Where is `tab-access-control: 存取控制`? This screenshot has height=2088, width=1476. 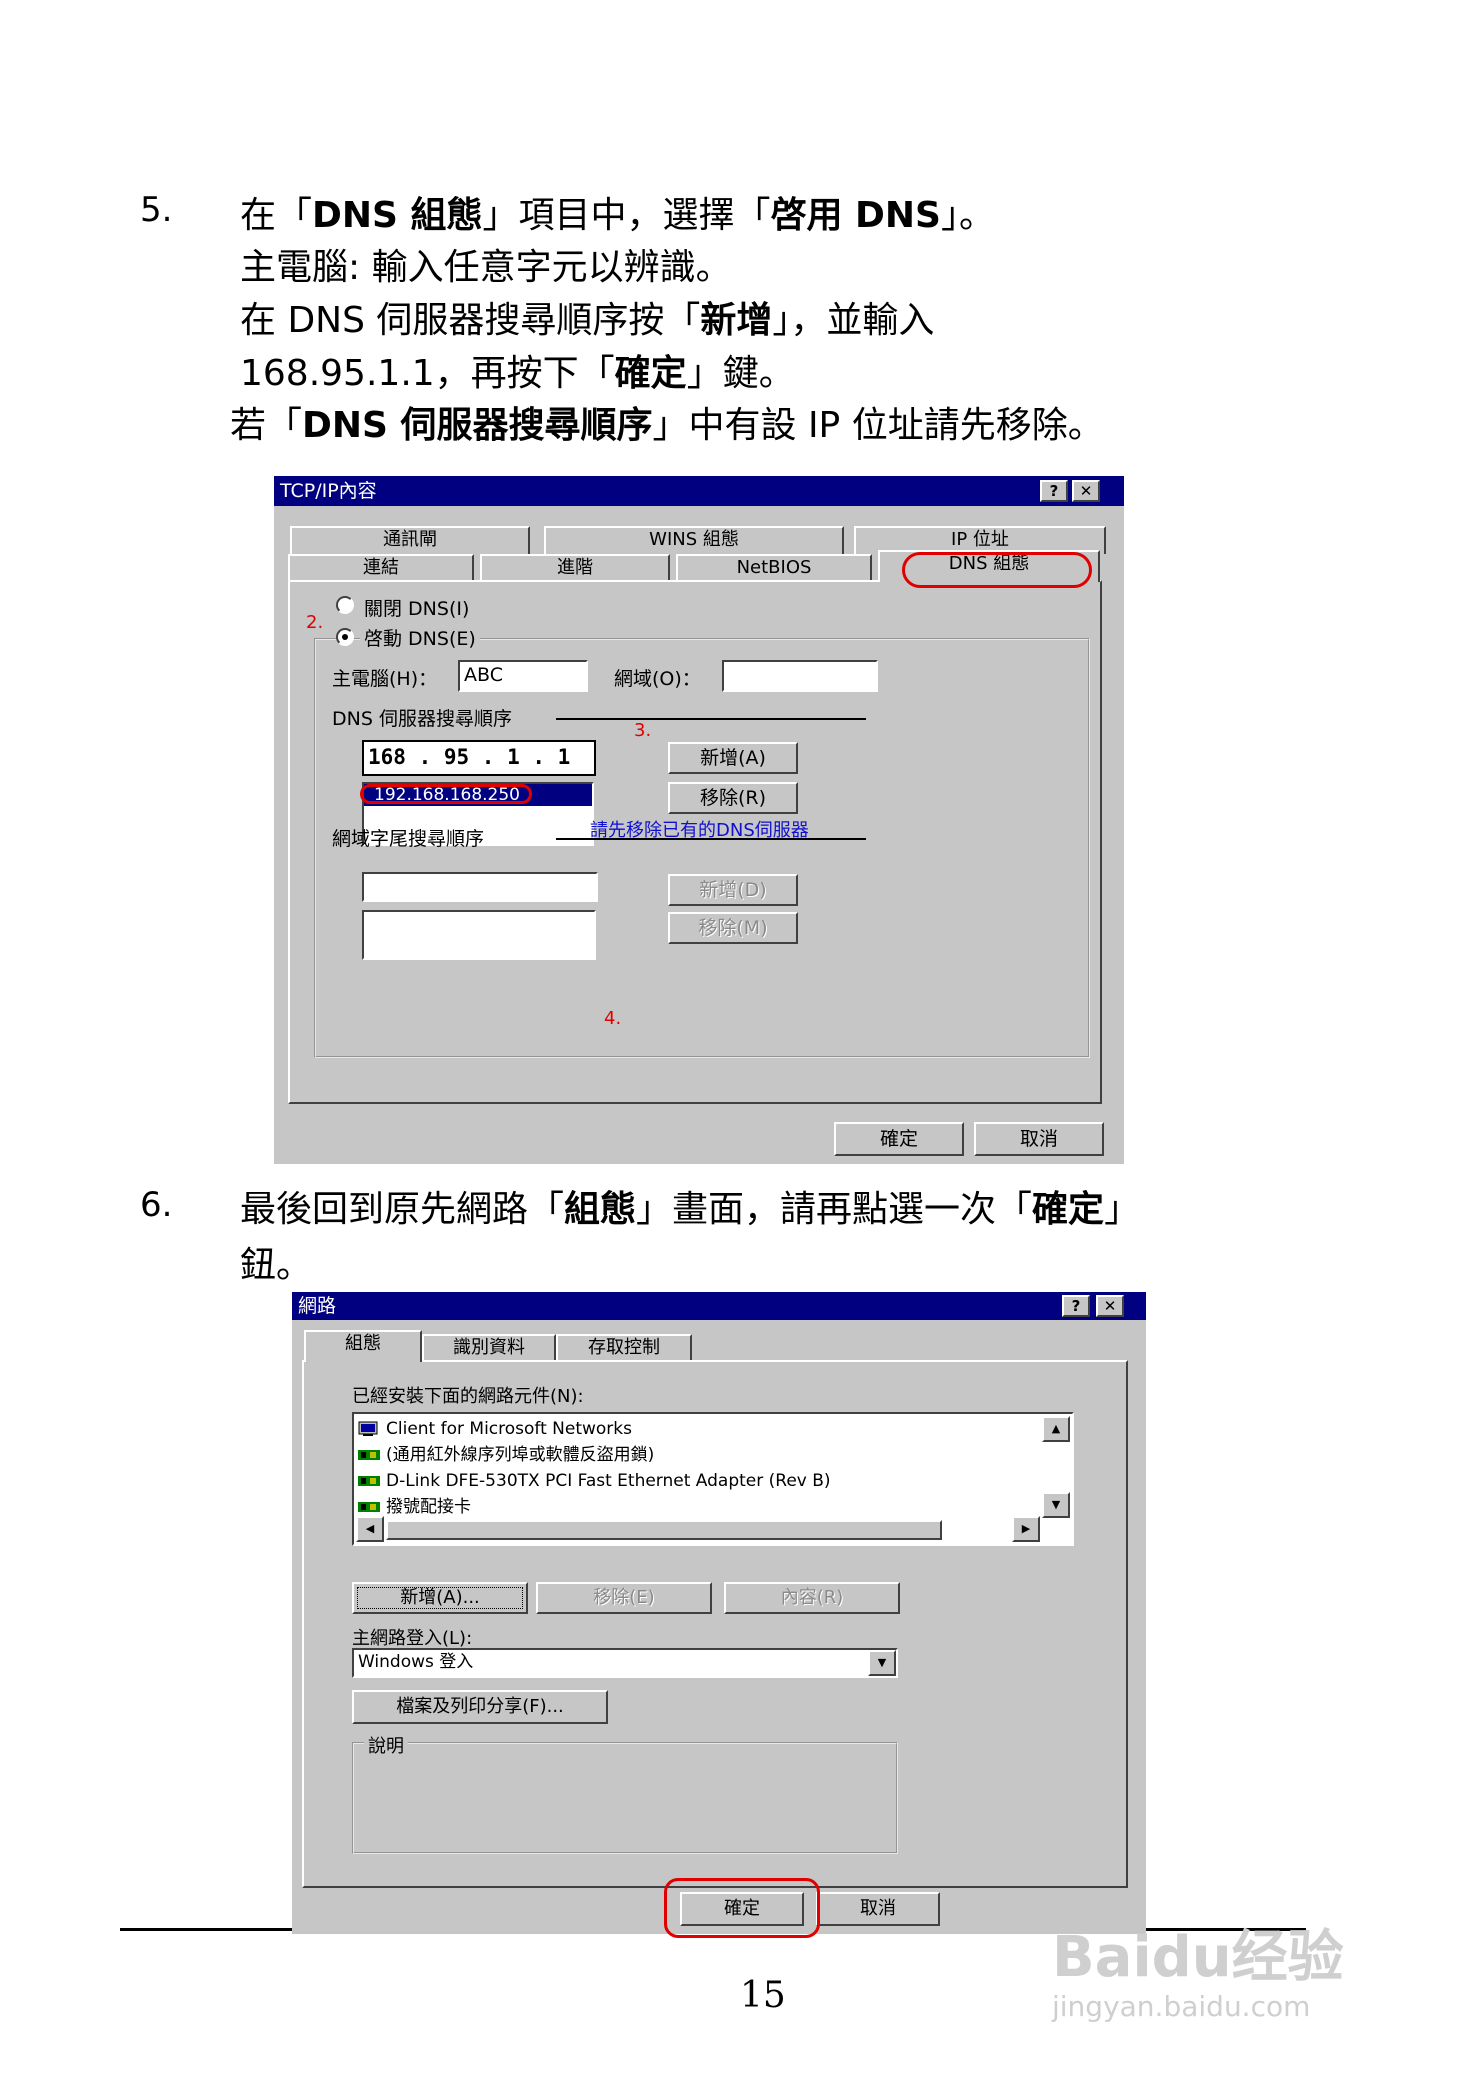 tab-access-control: 存取控制 is located at coordinates (624, 1348).